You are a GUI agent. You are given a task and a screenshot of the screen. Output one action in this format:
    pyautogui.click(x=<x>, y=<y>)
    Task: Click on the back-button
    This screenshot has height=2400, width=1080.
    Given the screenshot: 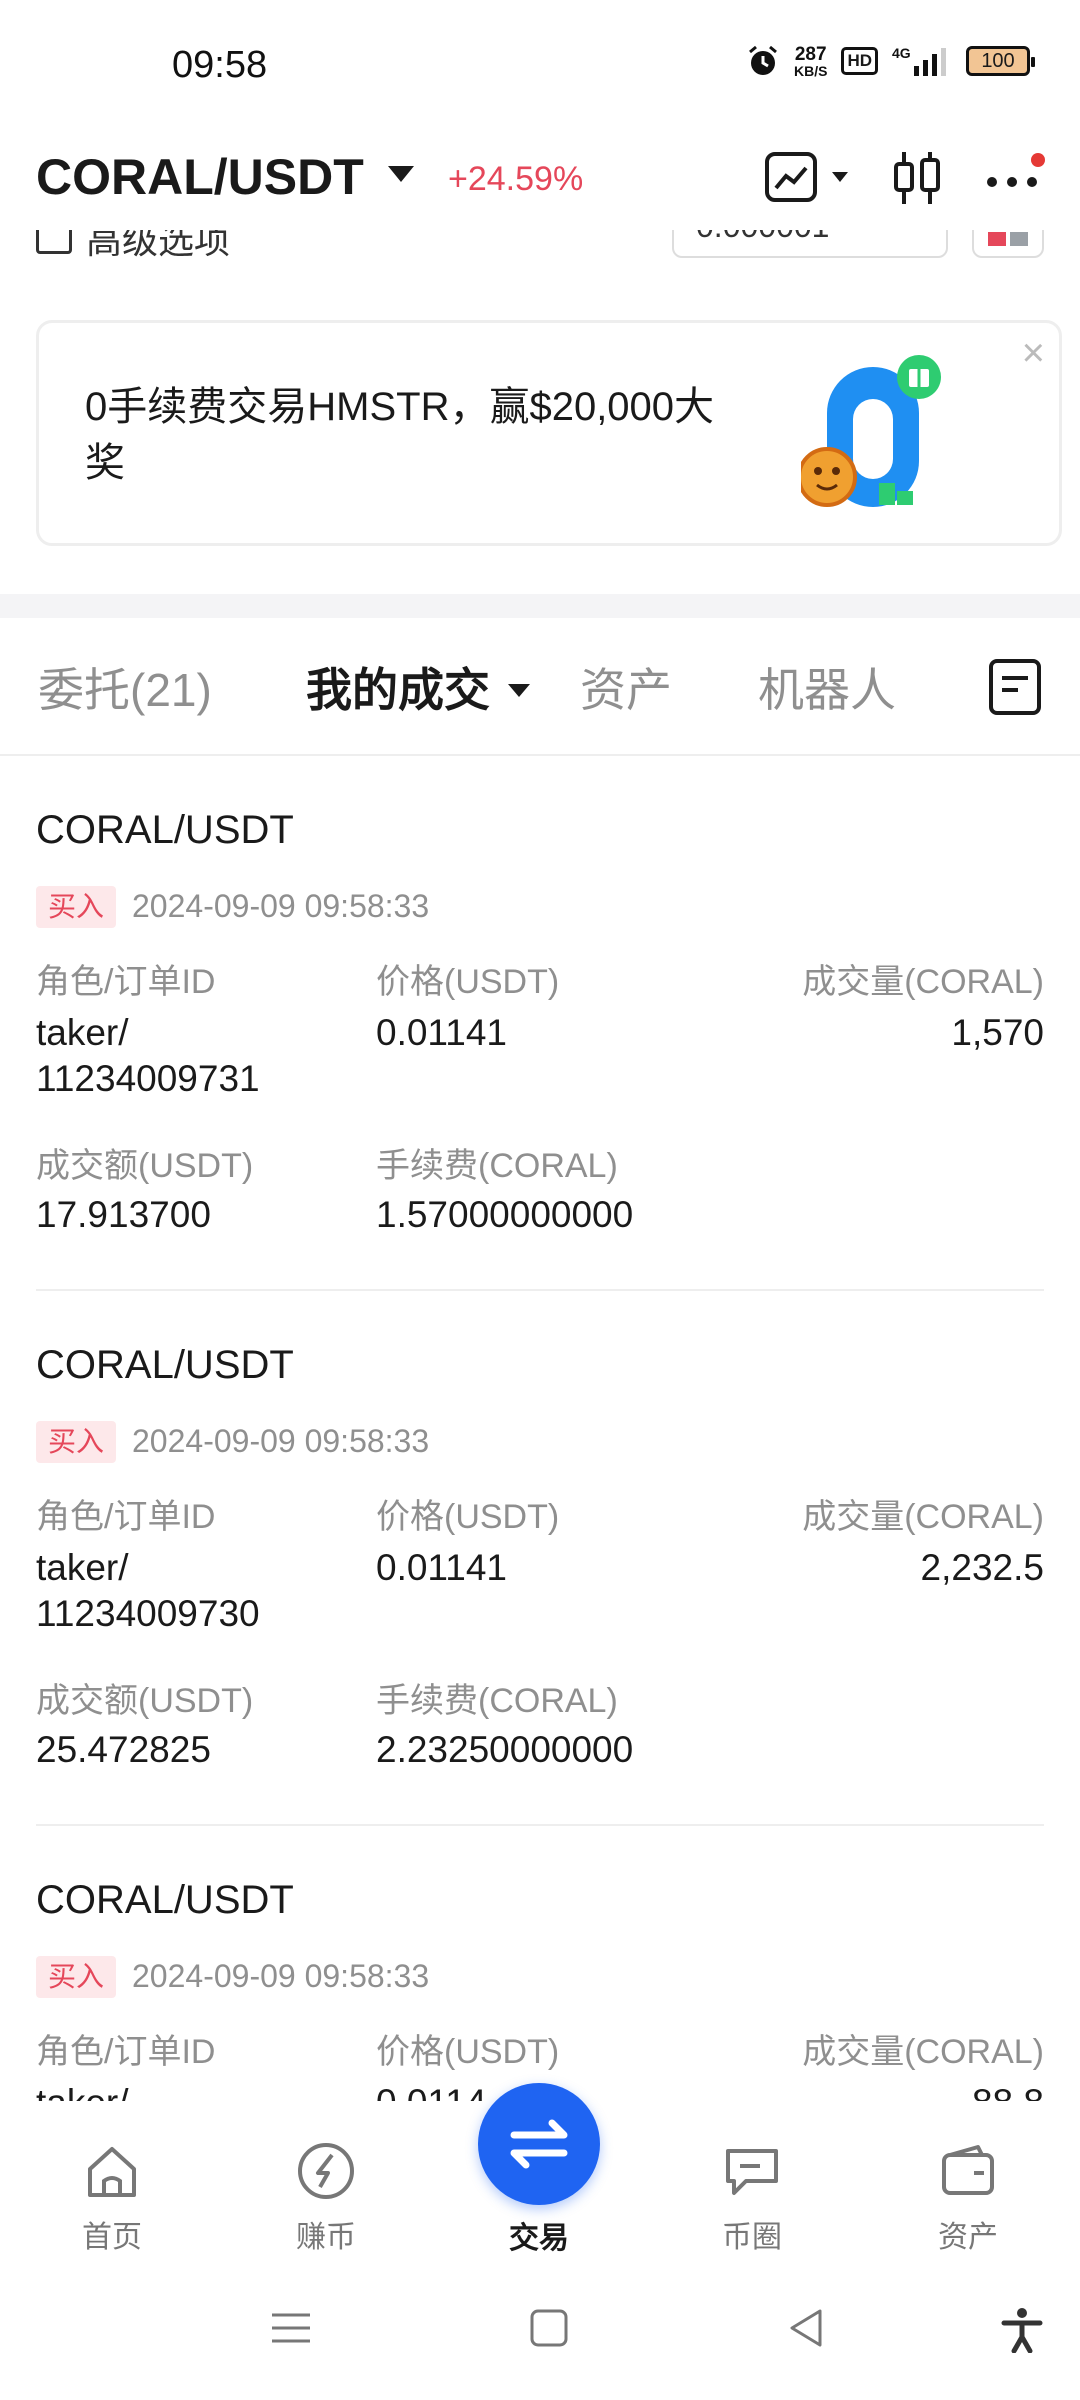 What is the action you would take?
    pyautogui.click(x=807, y=2330)
    